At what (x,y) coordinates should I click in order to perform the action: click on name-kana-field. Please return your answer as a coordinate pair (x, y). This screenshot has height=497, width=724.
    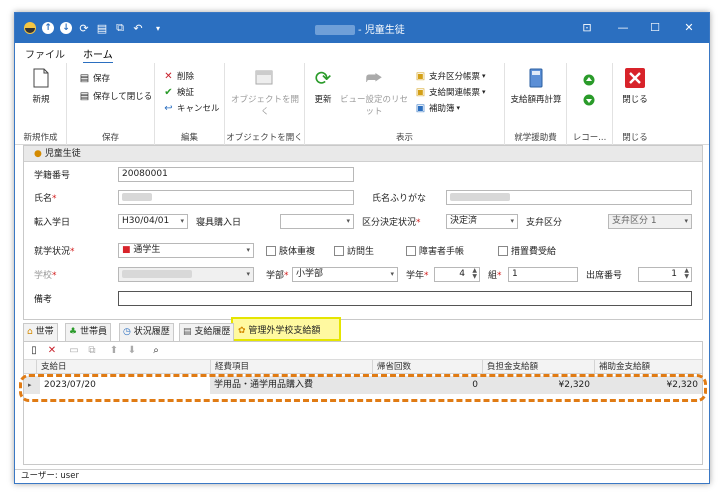
    Looking at the image, I should click on (569, 197).